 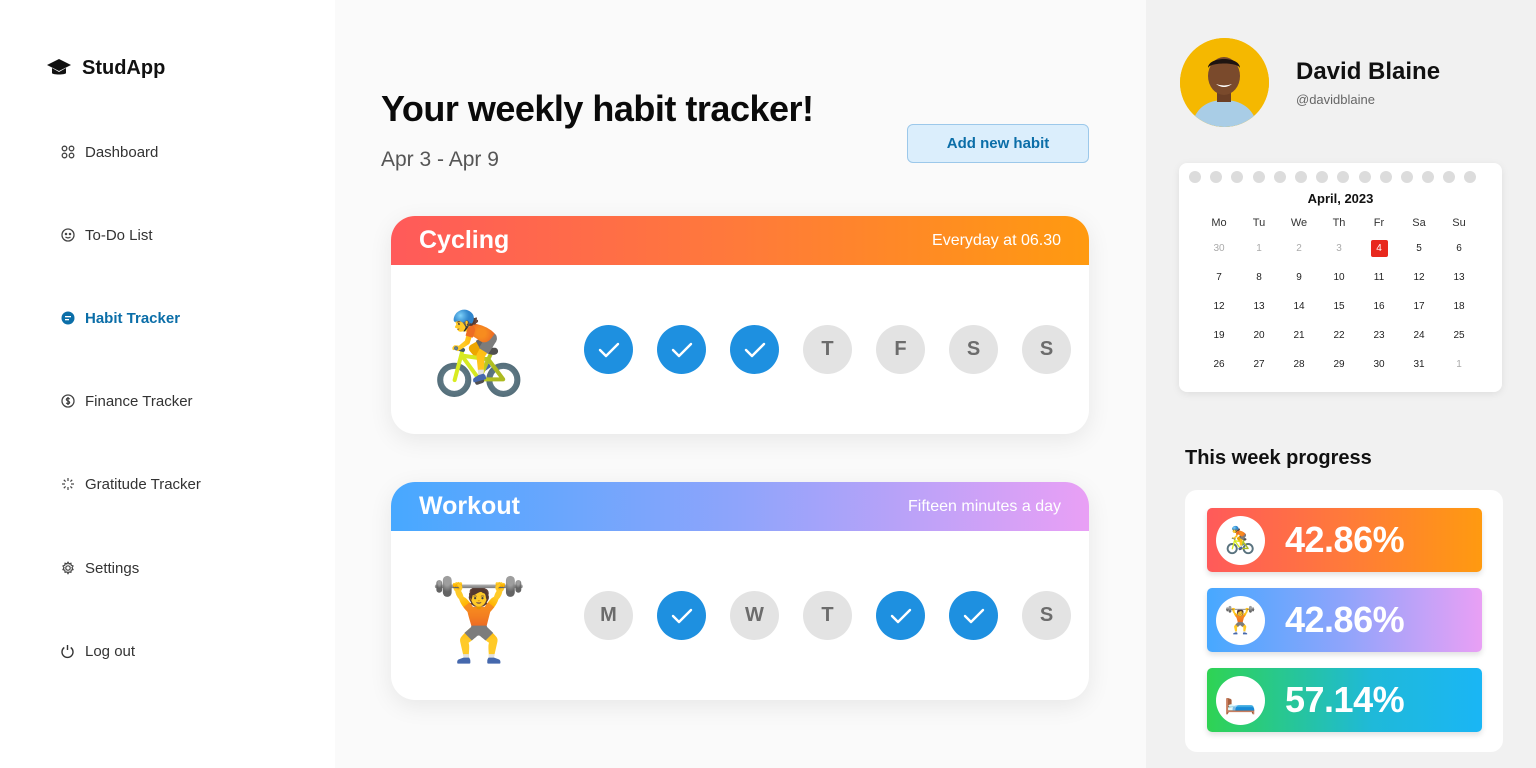 I want to click on weekday-label: Fr, so click(x=1379, y=223).